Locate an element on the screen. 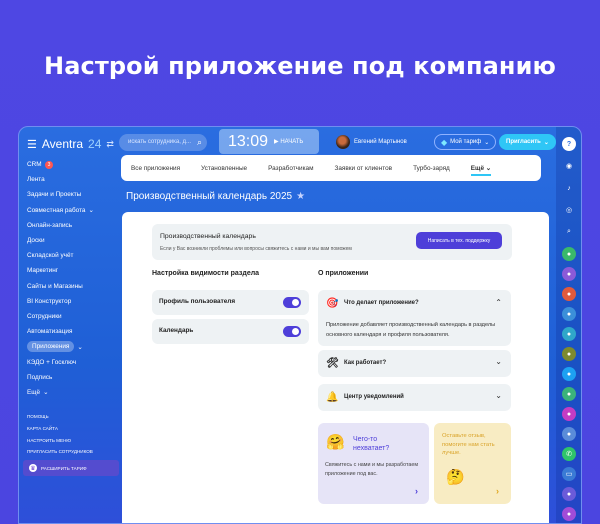 This screenshot has width=600, height=524. accordion-header: 🔔 Центр уведомлений is located at coordinates (365, 397).